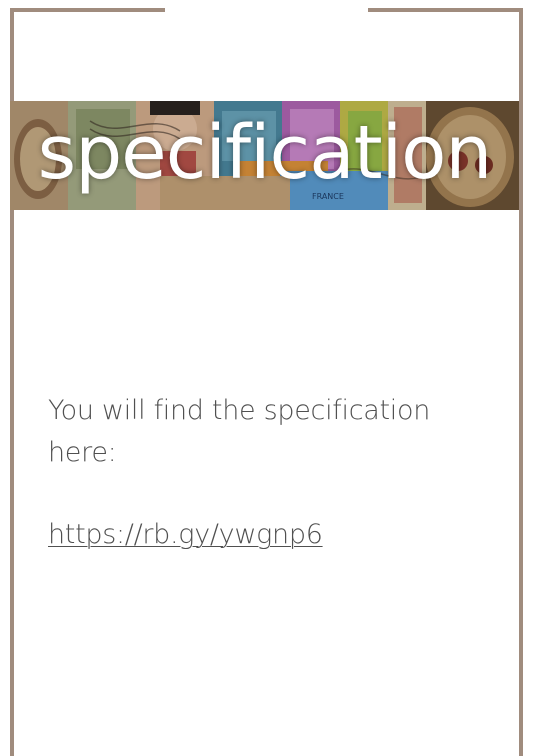 The image size is (533, 756). What do you see at coordinates (185, 535) in the screenshot?
I see `specification-link: https://rb.gy/ywgnp6` at bounding box center [185, 535].